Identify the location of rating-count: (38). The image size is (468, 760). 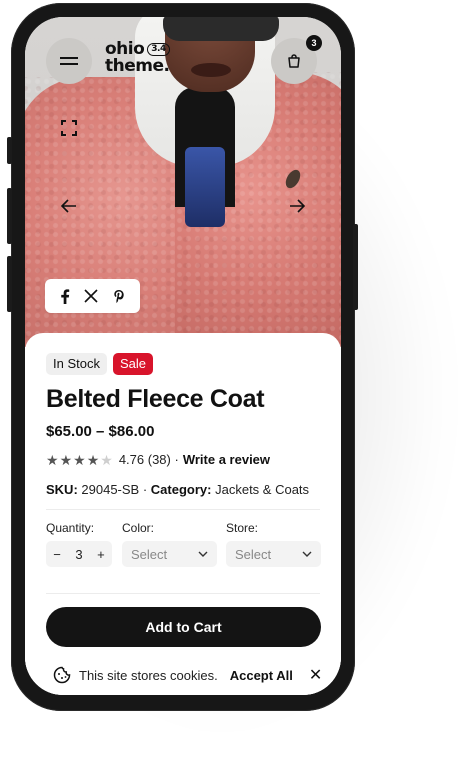
(159, 459).